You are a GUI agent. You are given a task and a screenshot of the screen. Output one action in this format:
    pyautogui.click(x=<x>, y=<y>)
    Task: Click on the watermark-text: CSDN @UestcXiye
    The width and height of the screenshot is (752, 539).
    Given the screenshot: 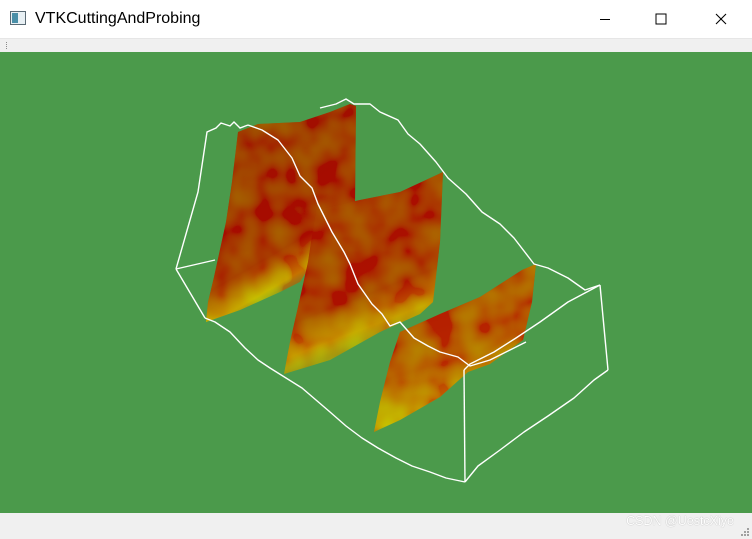 What is the action you would take?
    pyautogui.click(x=680, y=521)
    